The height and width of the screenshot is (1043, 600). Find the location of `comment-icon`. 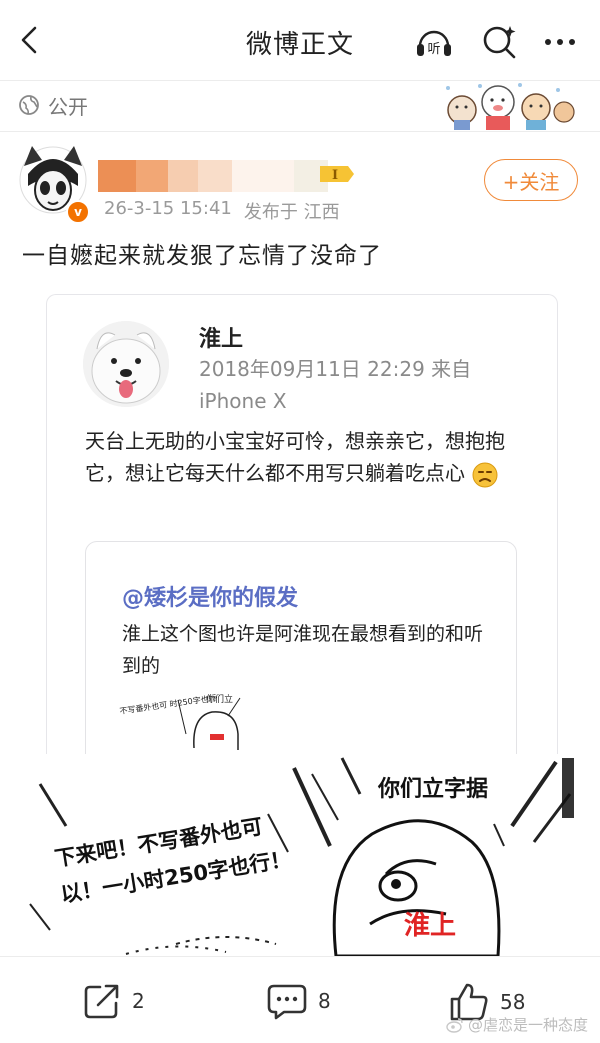

comment-icon is located at coordinates (287, 1002).